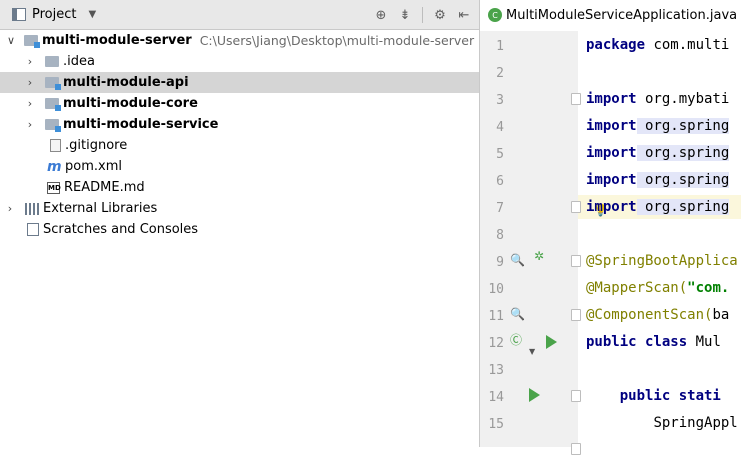 The height and width of the screenshot is (455, 741). What do you see at coordinates (500, 208) in the screenshot?
I see `line-number: 7` at bounding box center [500, 208].